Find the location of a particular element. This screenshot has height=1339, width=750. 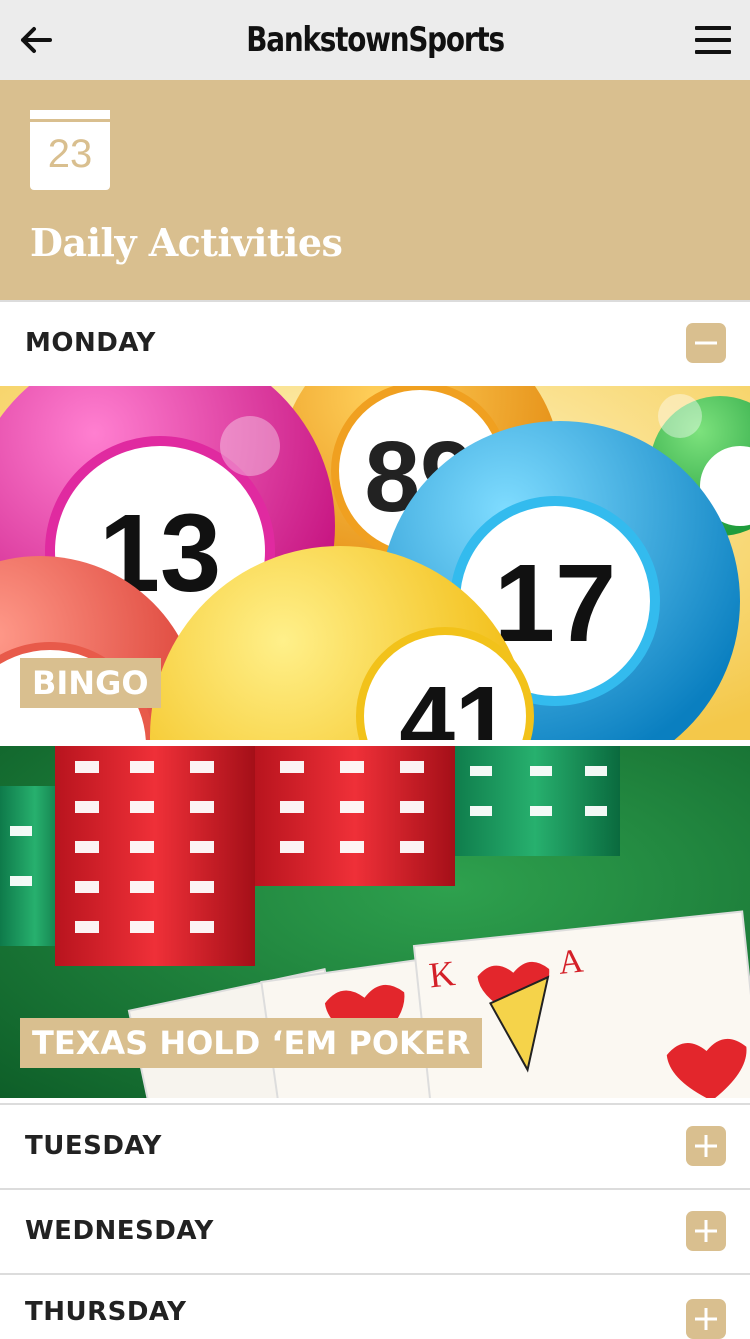

day-row-tuesday: TUESDAY is located at coordinates (375, 1145).